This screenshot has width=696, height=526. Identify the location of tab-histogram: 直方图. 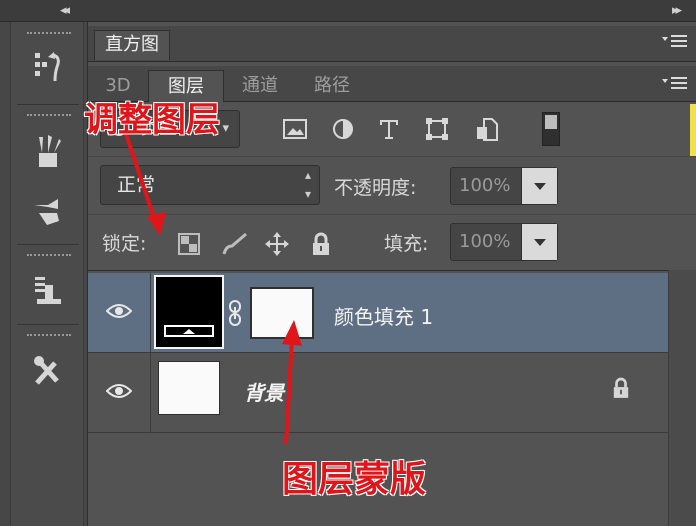
(132, 45).